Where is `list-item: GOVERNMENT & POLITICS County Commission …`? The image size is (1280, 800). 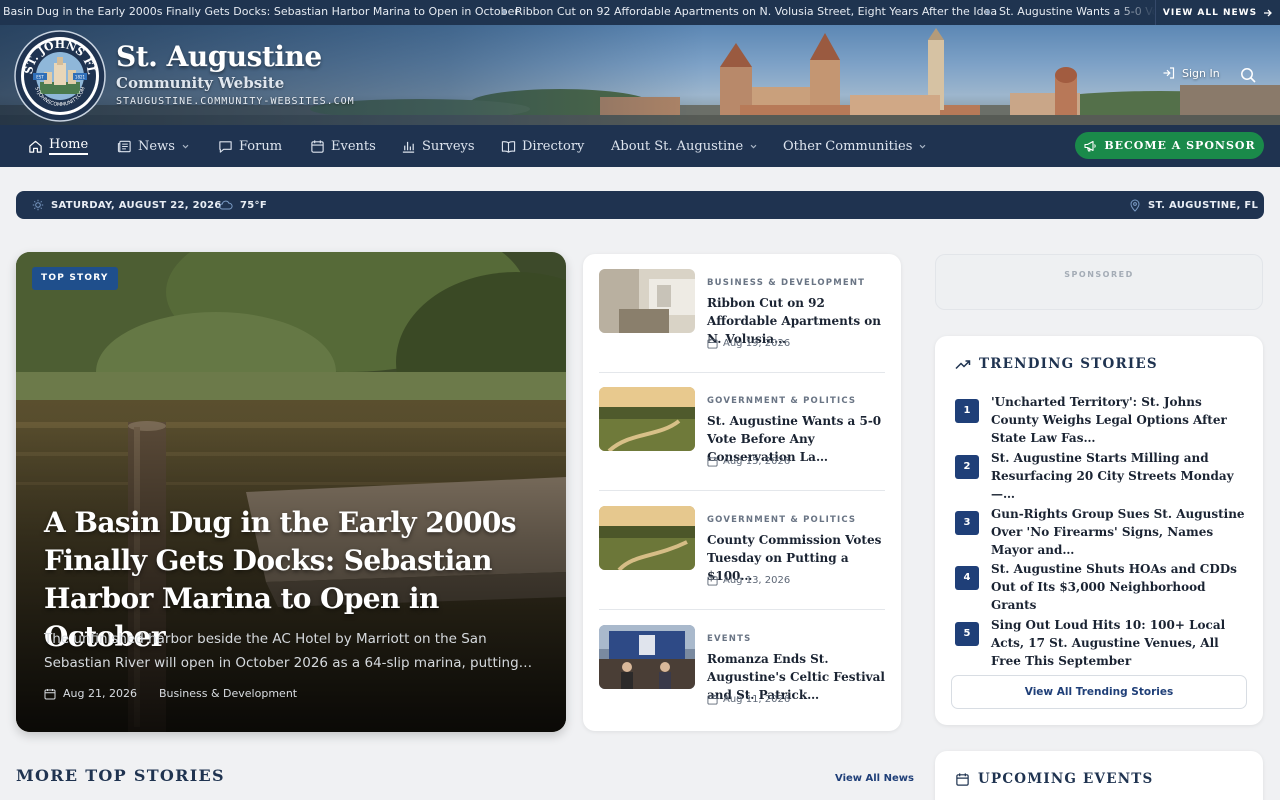
list-item: GOVERNMENT & POLITICS County Commission … is located at coordinates (742, 558).